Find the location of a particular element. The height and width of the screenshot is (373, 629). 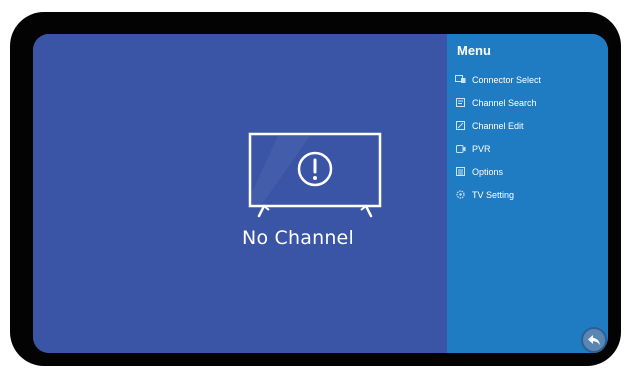

menu-item-channel-search: Channel Search is located at coordinates (530, 102).